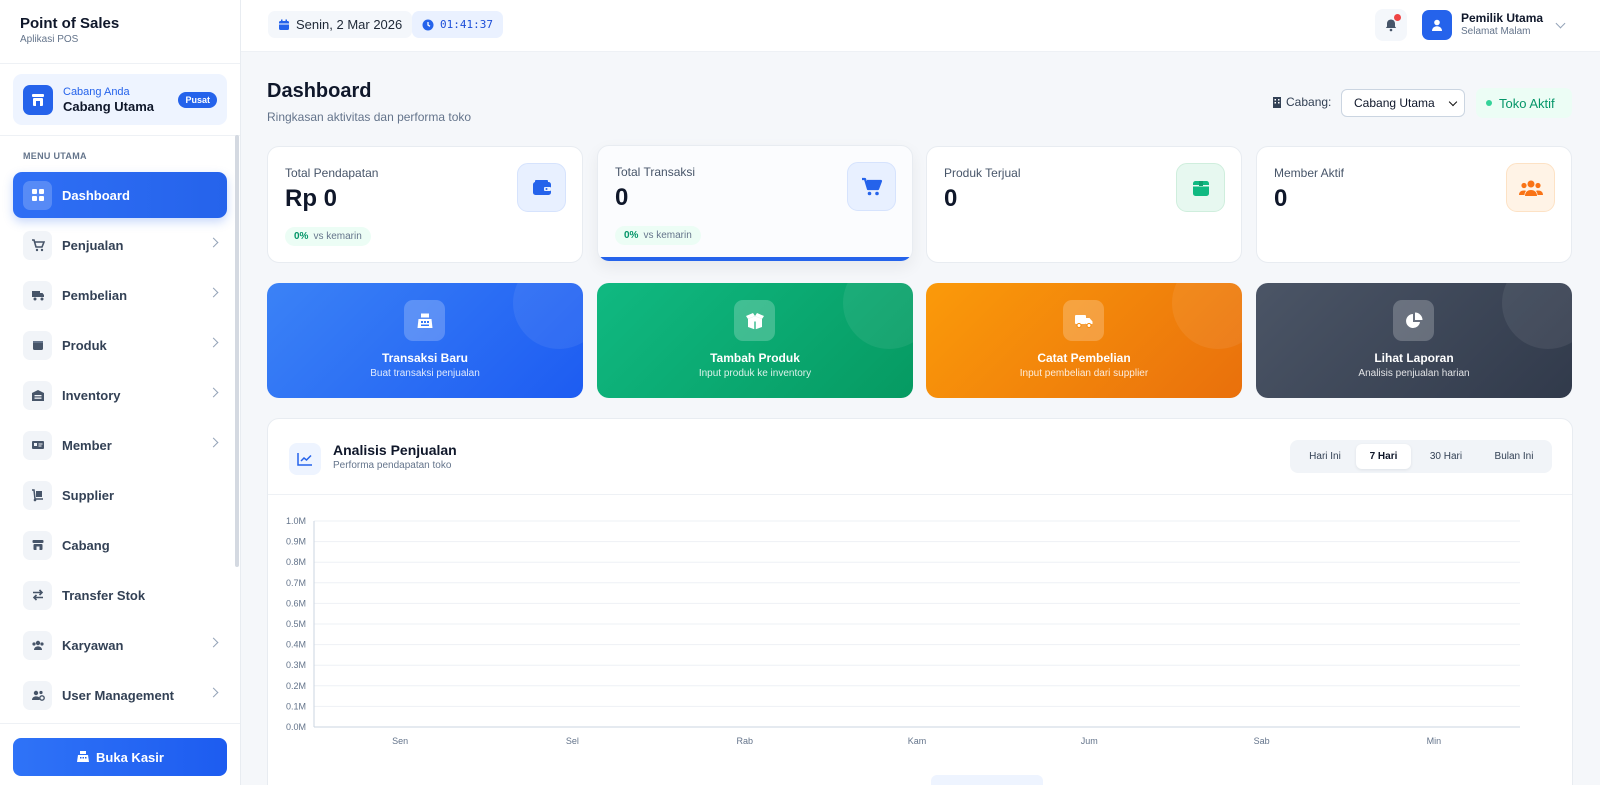 The width and height of the screenshot is (1600, 785). Describe the element at coordinates (120, 495) in the screenshot. I see `sidebar-item-supplier: Supplier` at that location.